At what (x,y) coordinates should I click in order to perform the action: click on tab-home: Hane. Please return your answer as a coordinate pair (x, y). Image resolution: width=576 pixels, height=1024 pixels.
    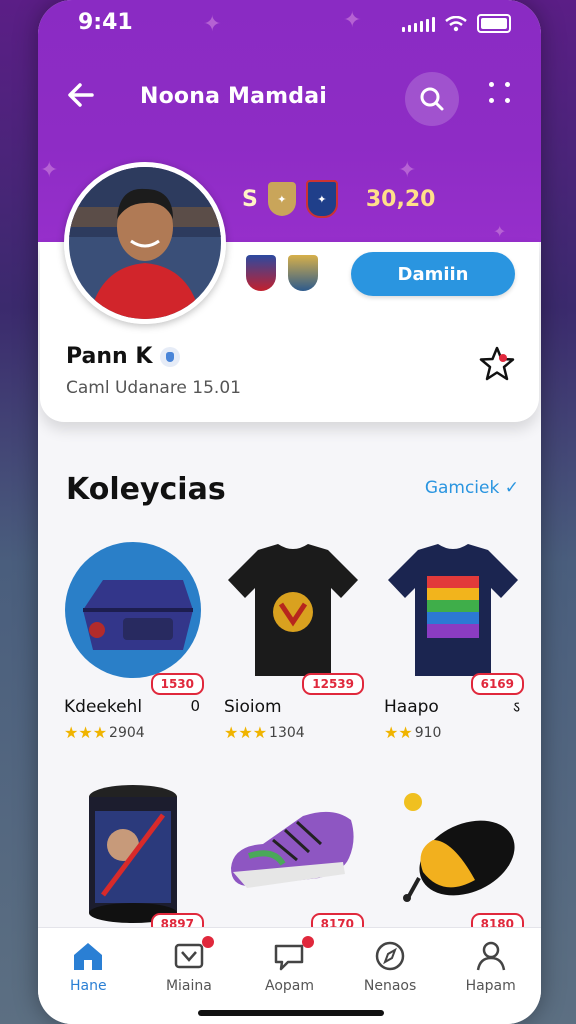
    Looking at the image, I should click on (88, 976).